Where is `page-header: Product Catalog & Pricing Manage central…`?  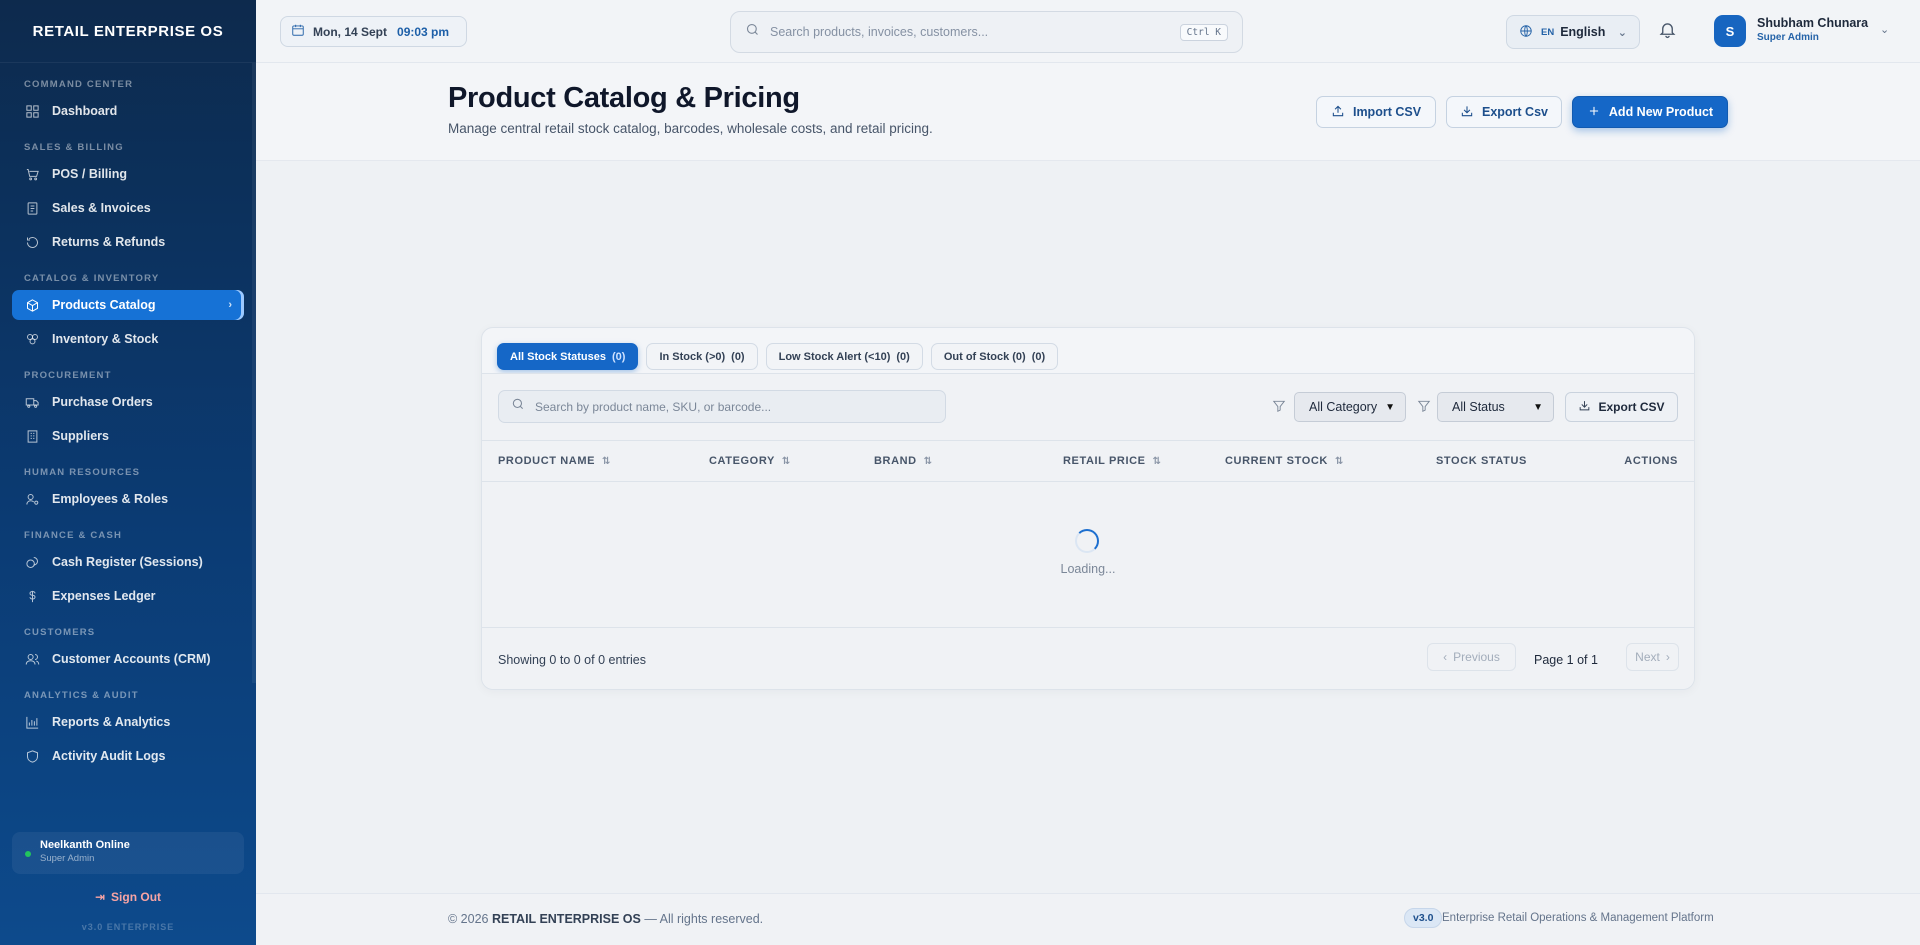
page-header: Product Catalog & Pricing Manage central… is located at coordinates (1088, 112).